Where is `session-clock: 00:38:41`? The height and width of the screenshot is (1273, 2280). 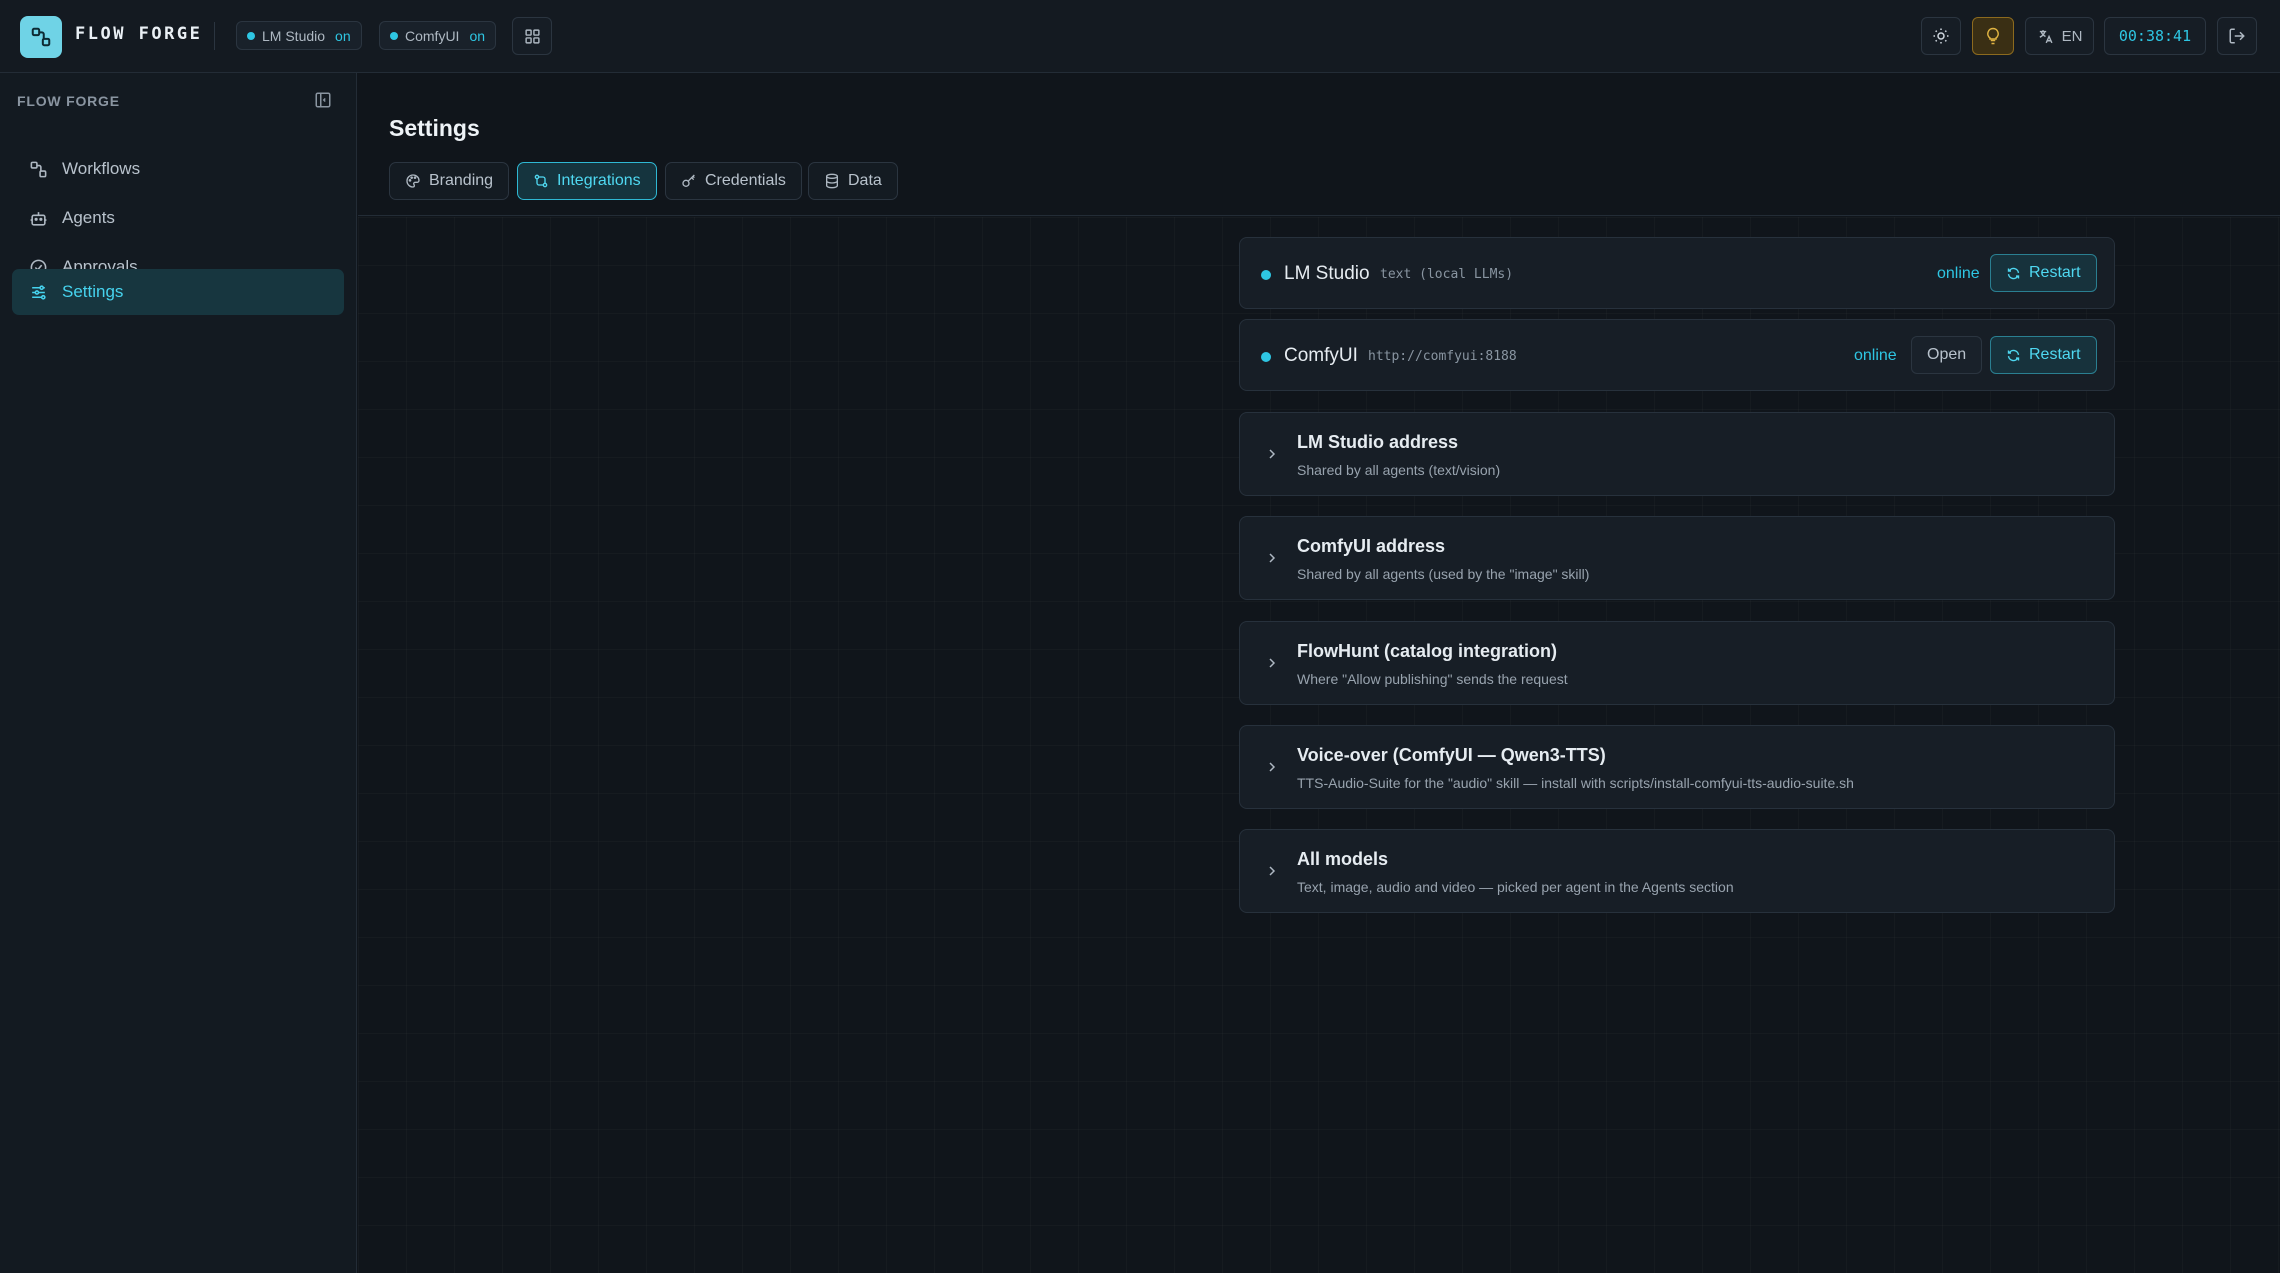 session-clock: 00:38:41 is located at coordinates (2155, 36).